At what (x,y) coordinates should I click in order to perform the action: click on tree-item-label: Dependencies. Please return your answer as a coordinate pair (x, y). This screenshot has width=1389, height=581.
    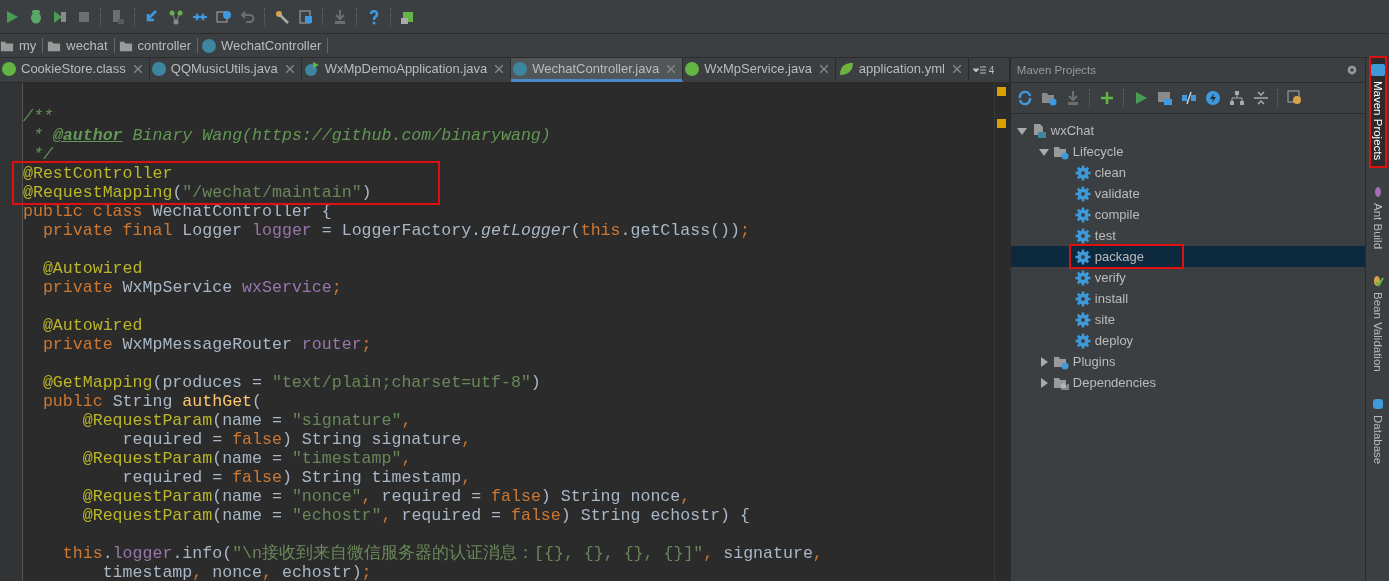
    Looking at the image, I should click on (1114, 382).